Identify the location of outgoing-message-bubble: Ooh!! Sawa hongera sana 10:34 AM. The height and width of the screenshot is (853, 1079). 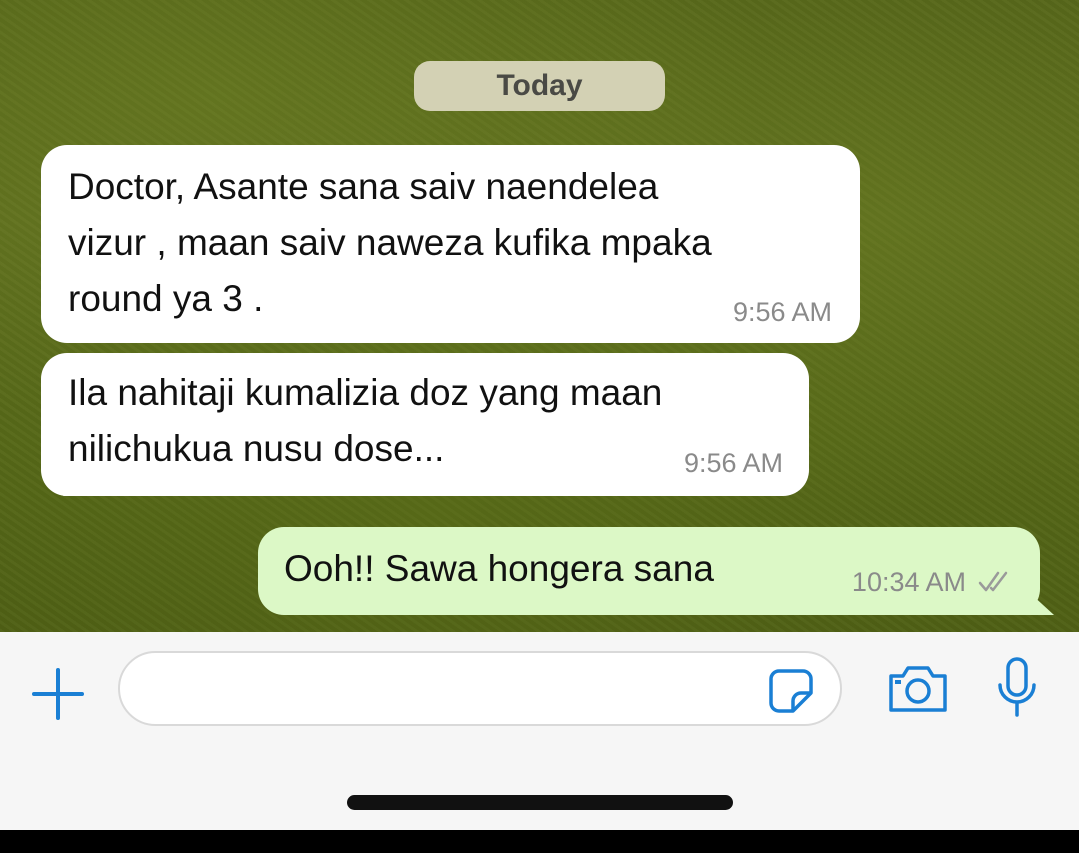
(656, 571).